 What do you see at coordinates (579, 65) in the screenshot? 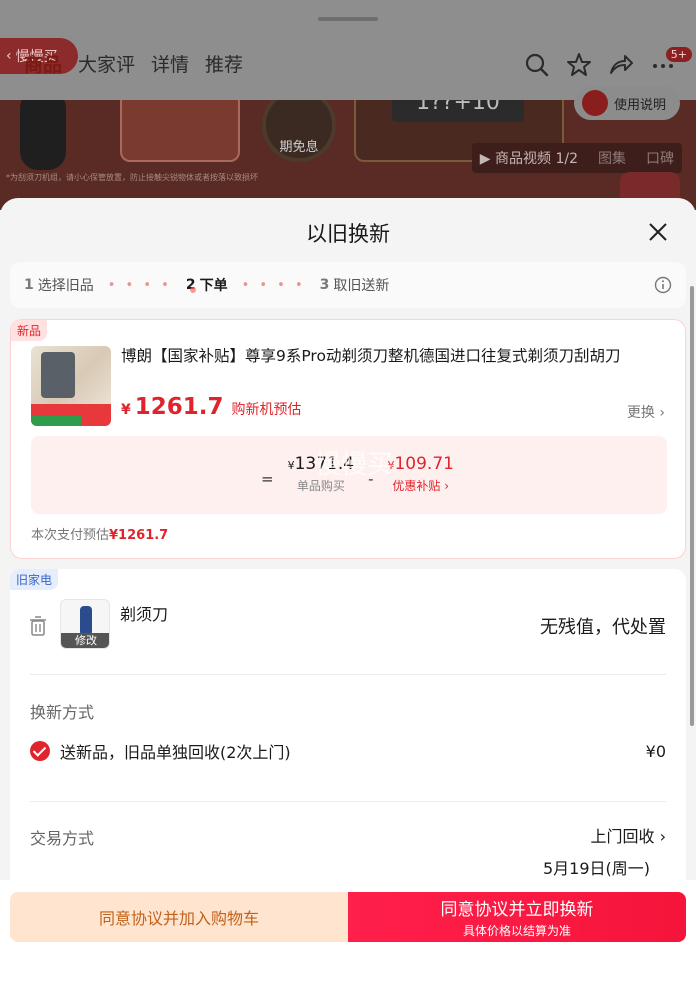
I see `star-icon` at bounding box center [579, 65].